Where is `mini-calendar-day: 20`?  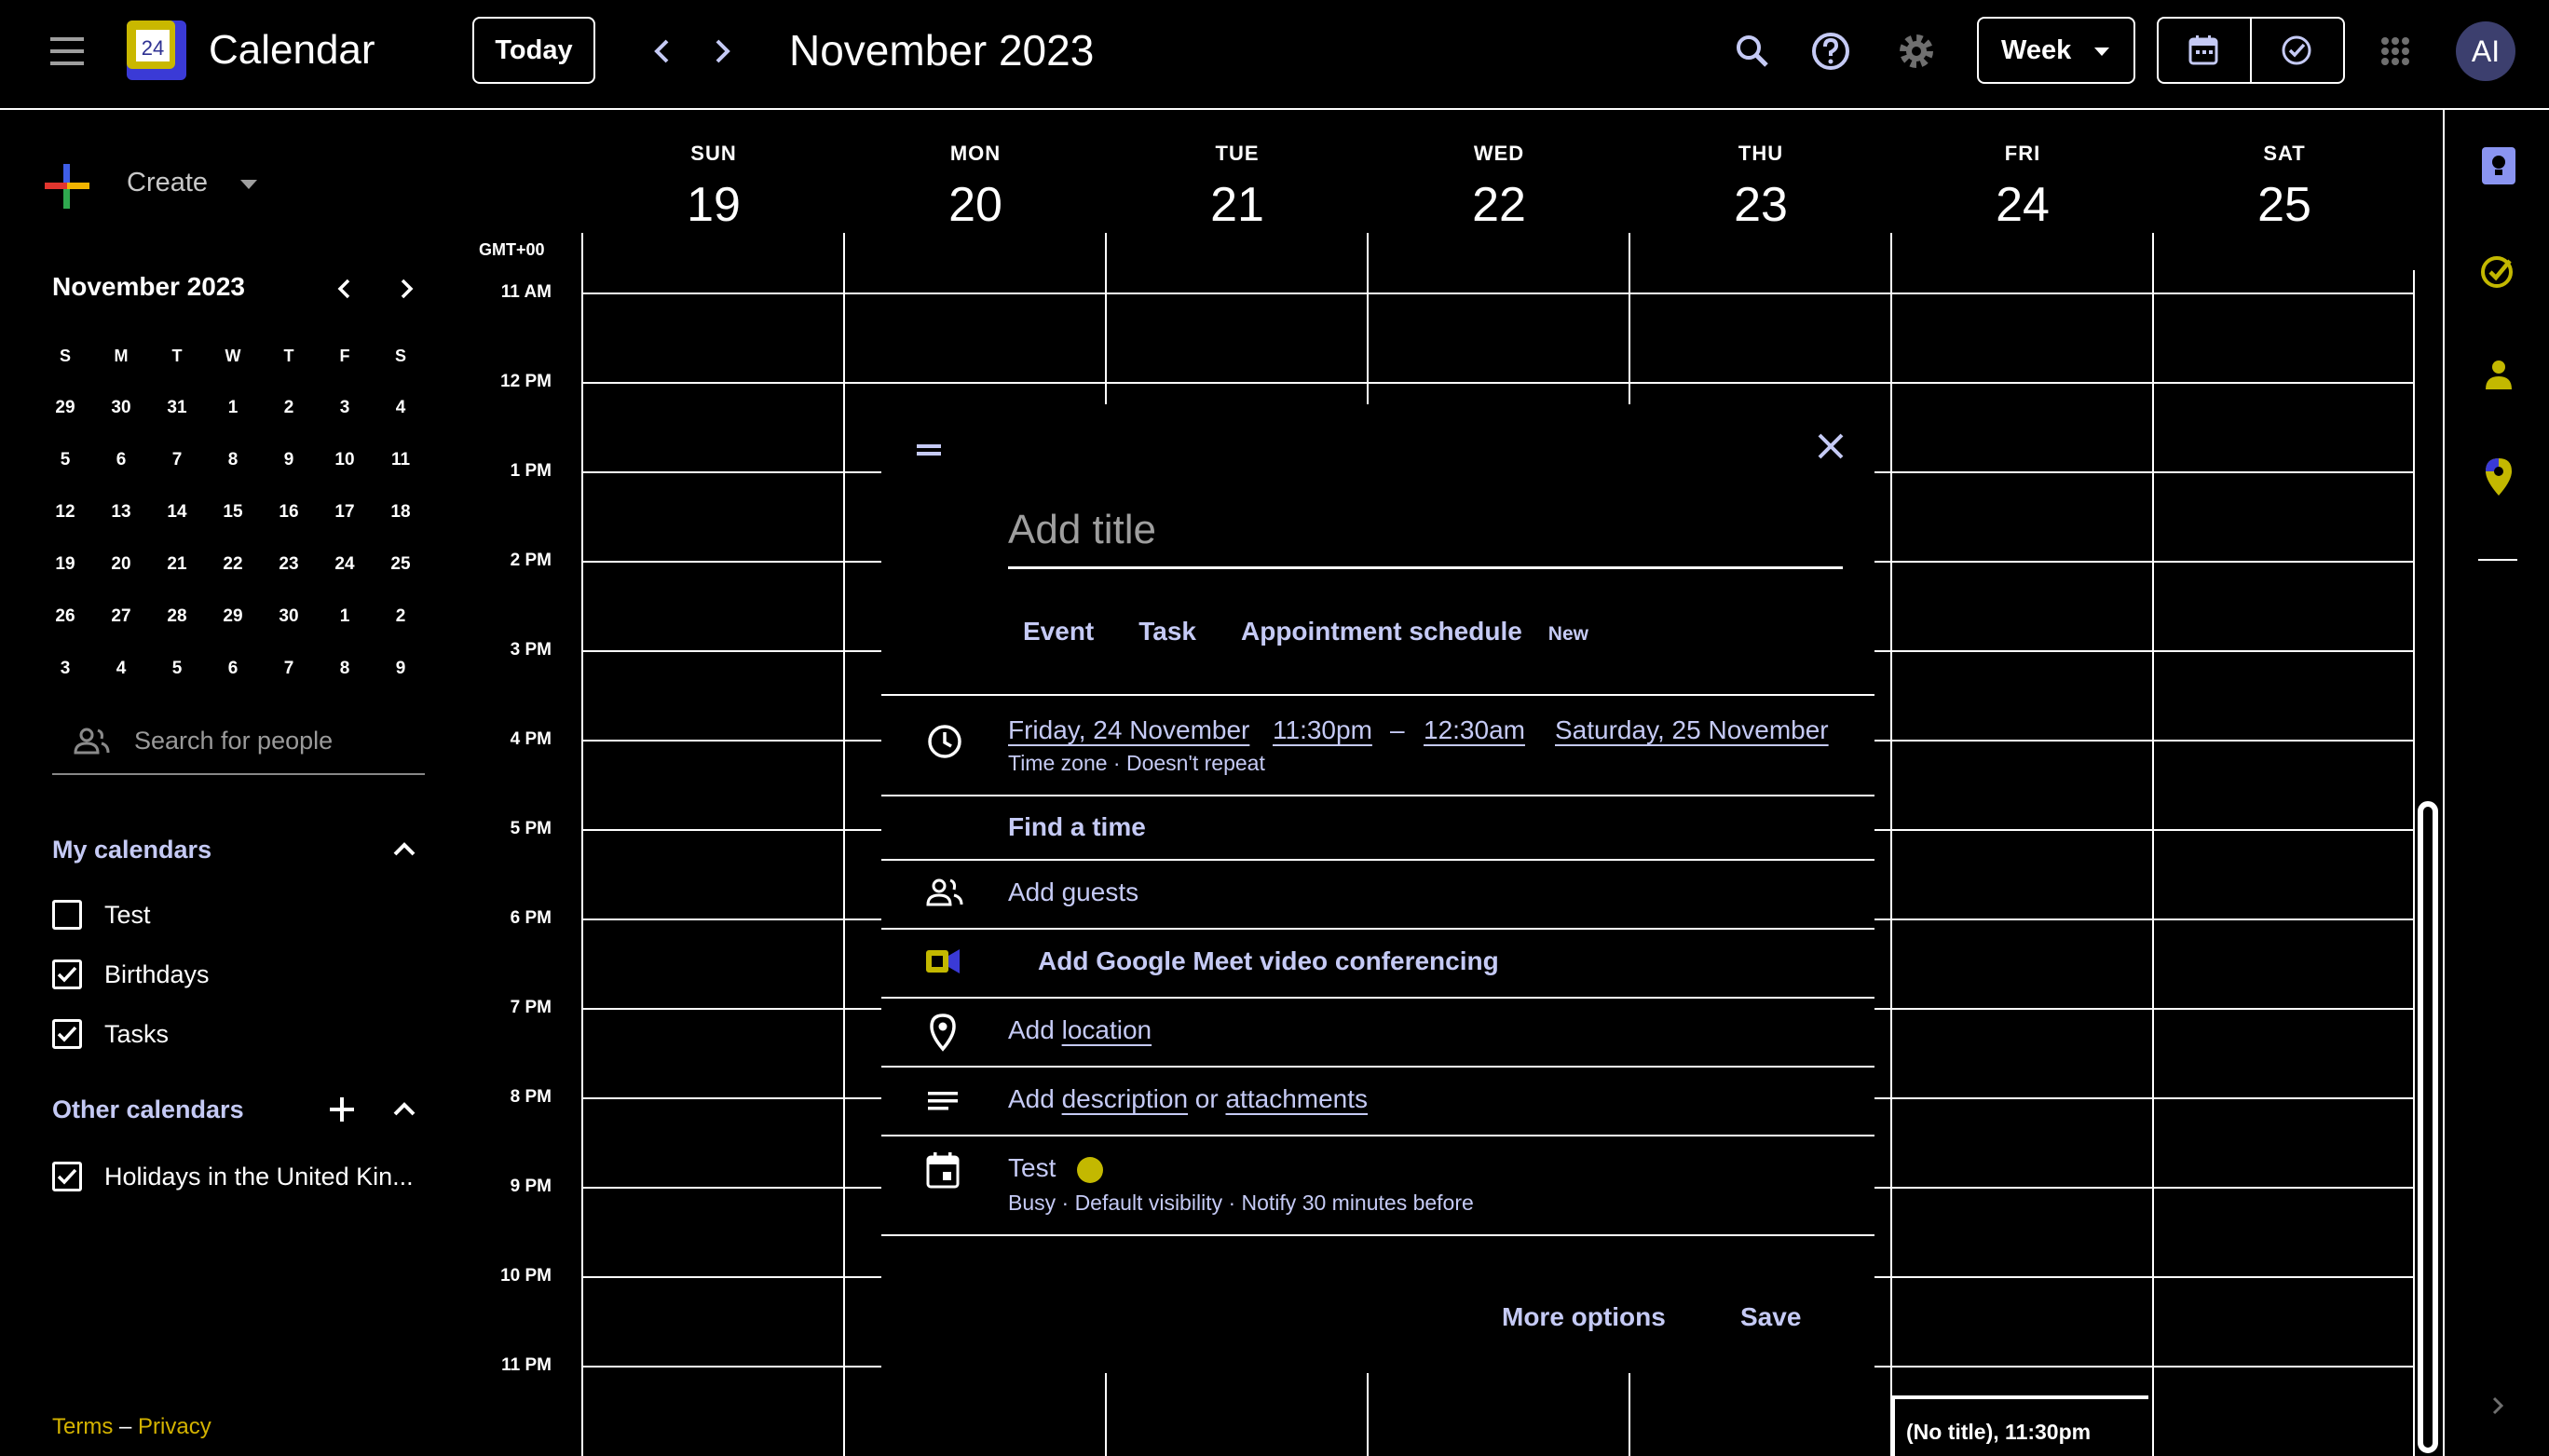
mini-calendar-day: 20 is located at coordinates (121, 564).